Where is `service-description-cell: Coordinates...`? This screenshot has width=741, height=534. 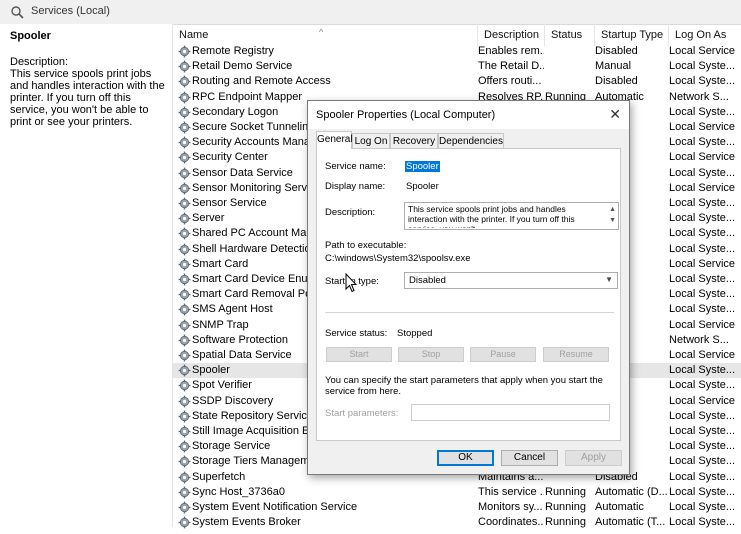 service-description-cell: Coordinates... is located at coordinates (511, 522).